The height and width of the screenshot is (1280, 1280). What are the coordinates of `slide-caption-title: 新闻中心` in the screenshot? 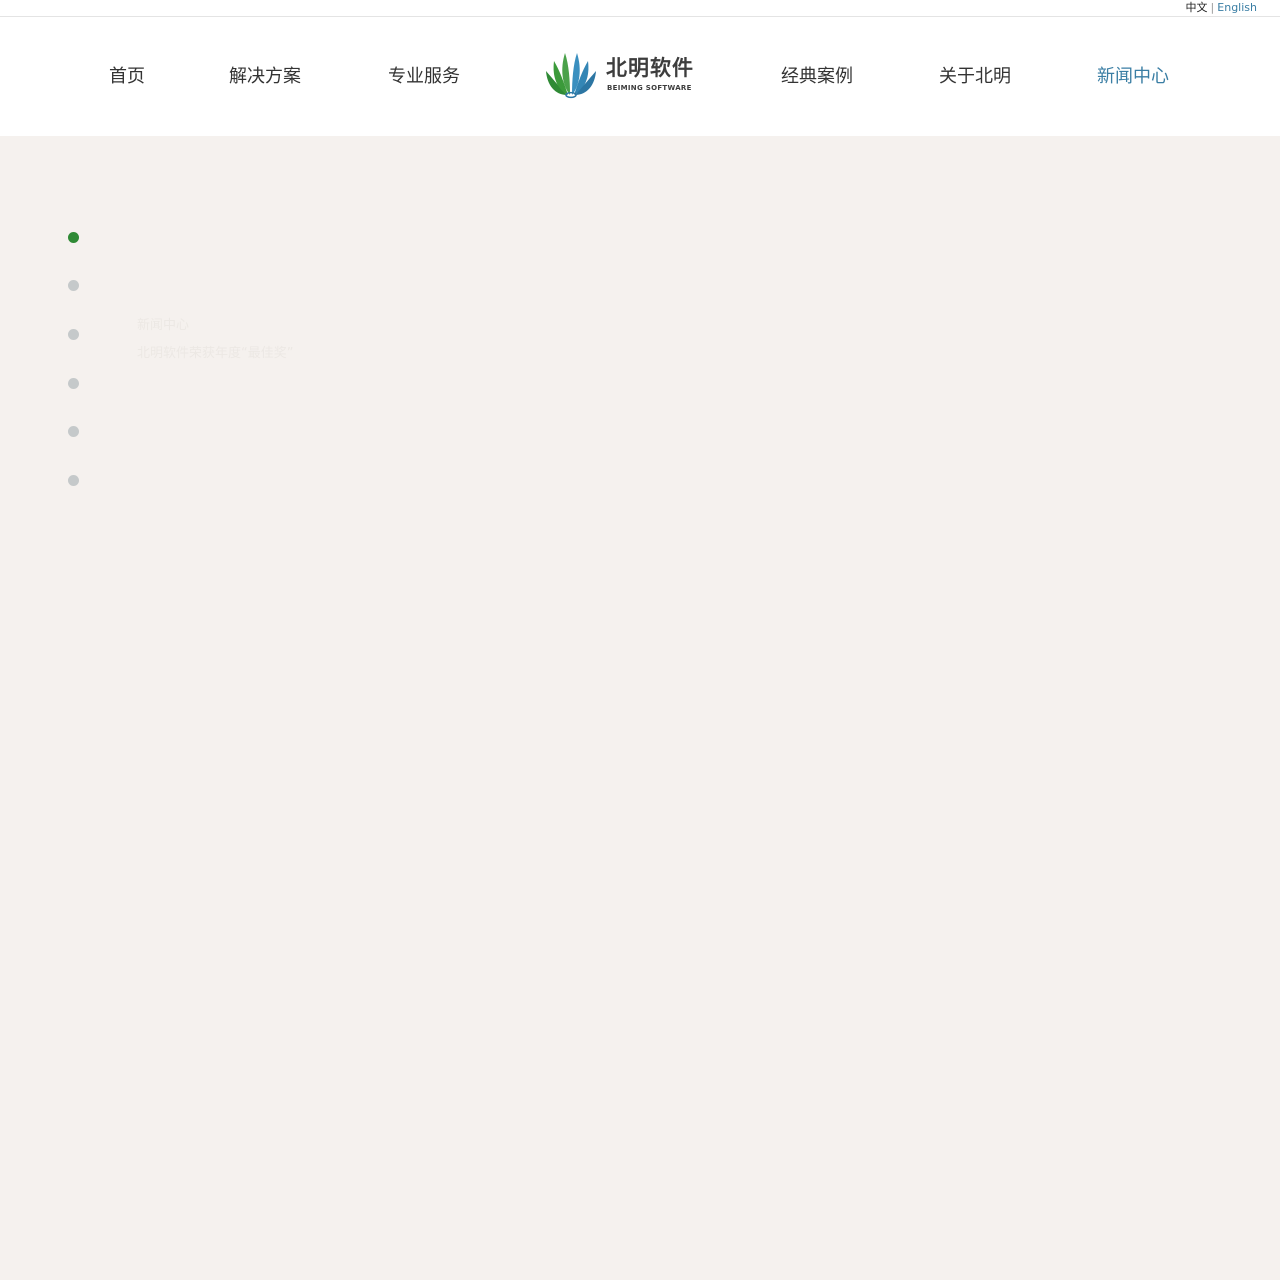 It's located at (163, 325).